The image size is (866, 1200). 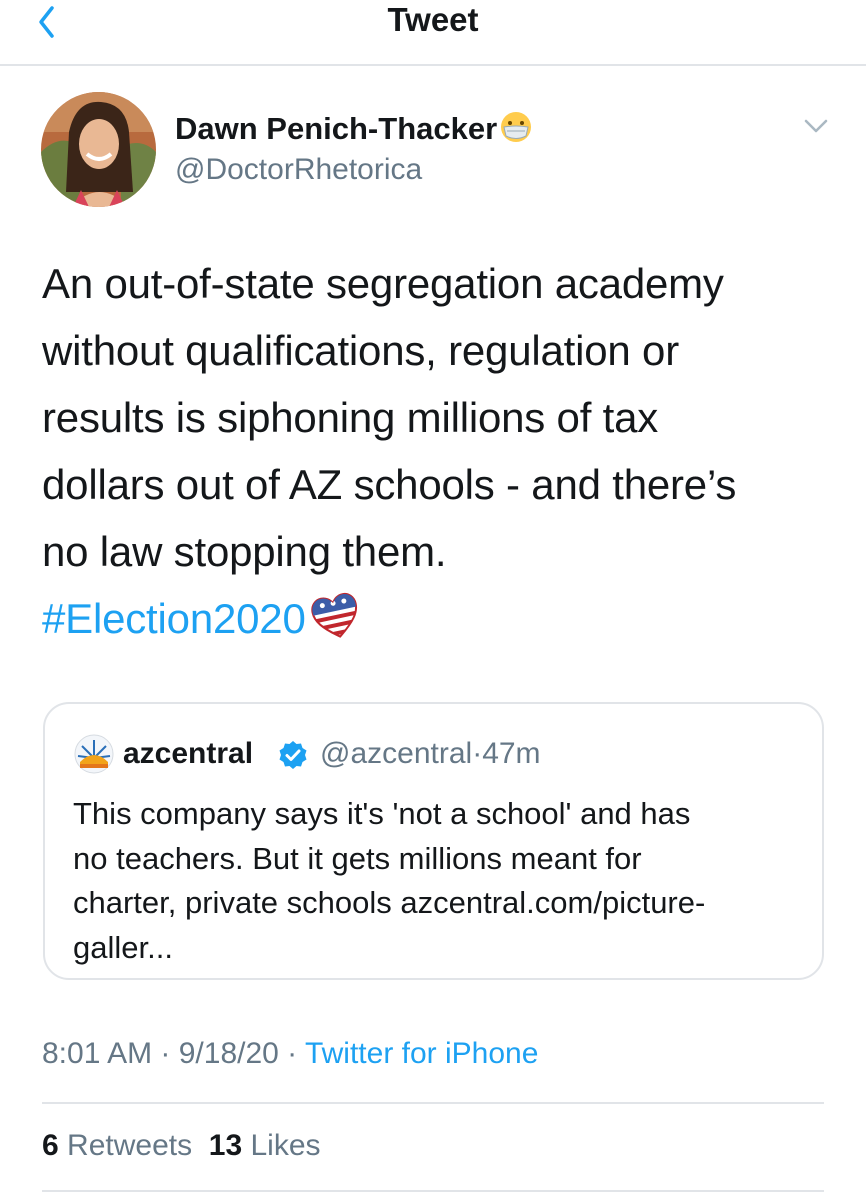 I want to click on quoted-avatar, so click(x=94, y=754).